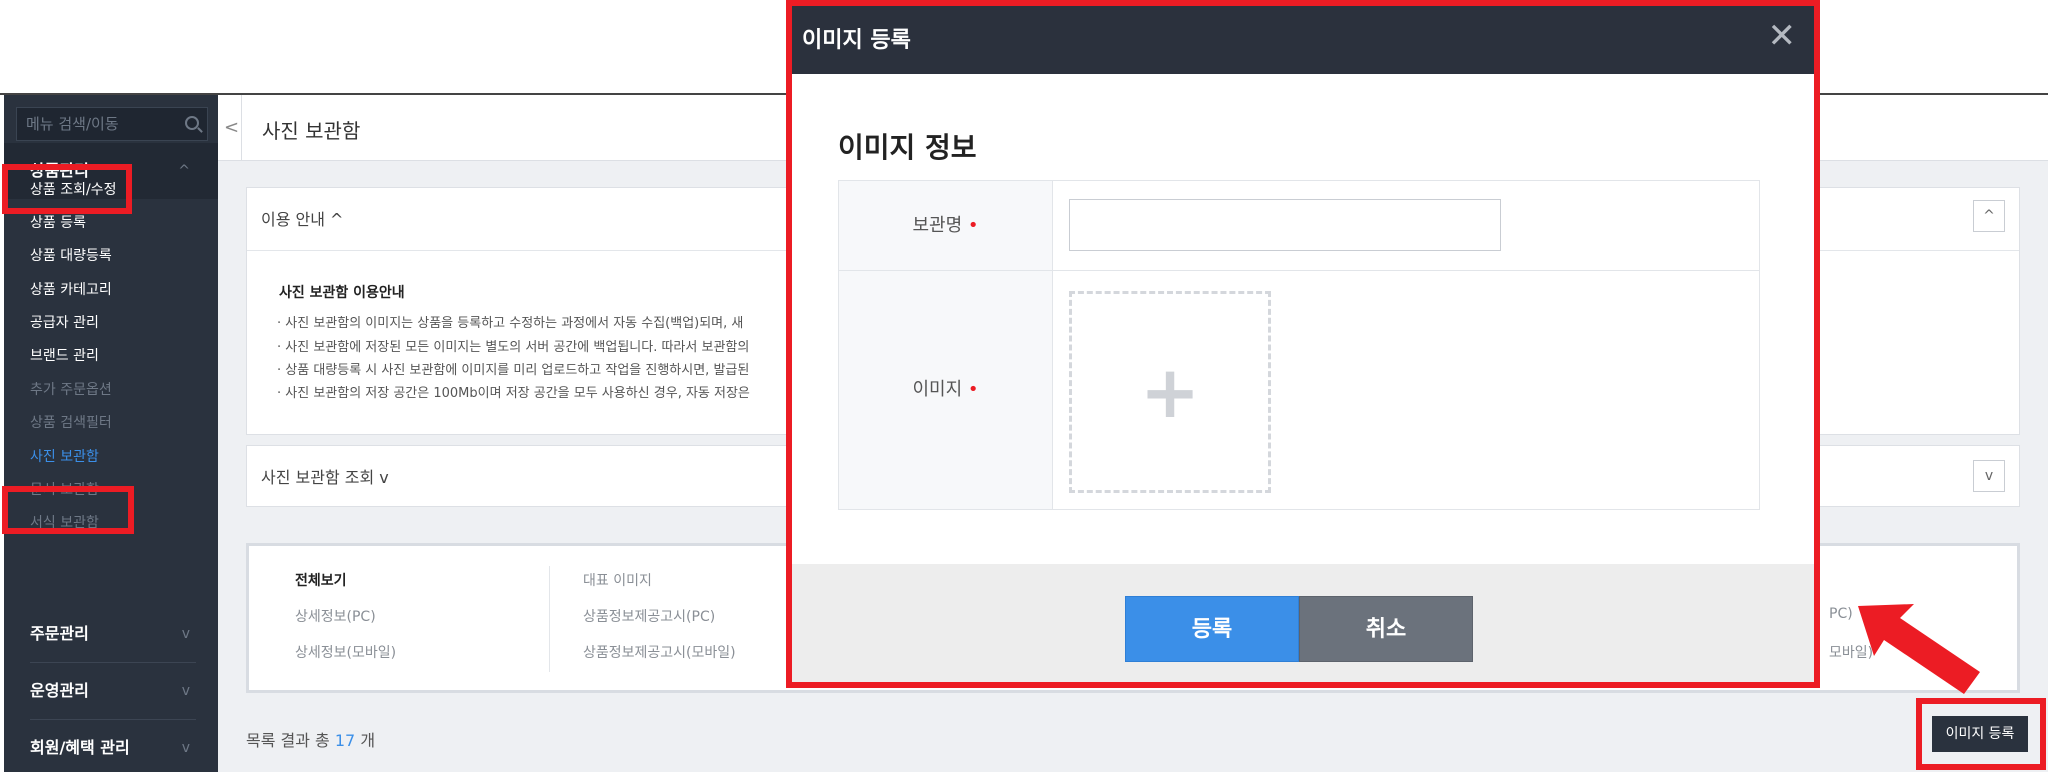 The width and height of the screenshot is (2048, 772). What do you see at coordinates (617, 580) in the screenshot?
I see `filter-main-image: 대표 이미지` at bounding box center [617, 580].